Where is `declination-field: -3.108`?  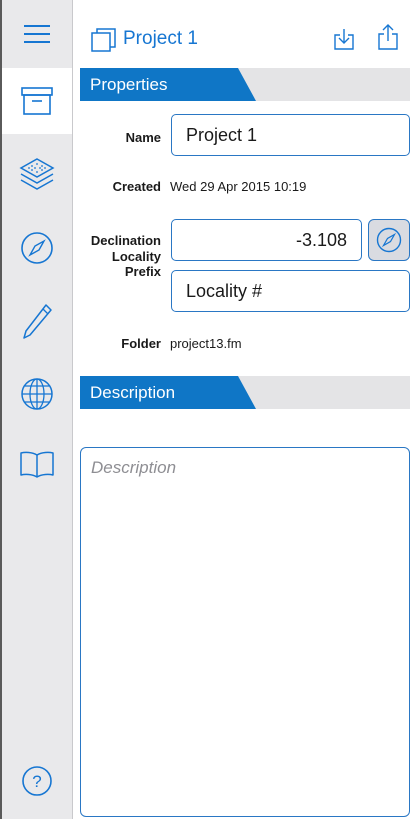
declination-field: -3.108 is located at coordinates (266, 240).